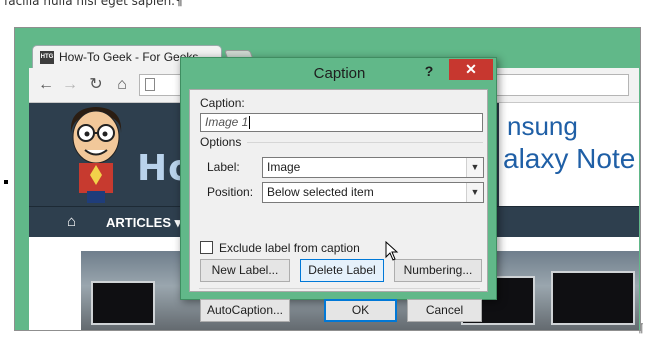  I want to click on options-group-label: Options, so click(221, 142).